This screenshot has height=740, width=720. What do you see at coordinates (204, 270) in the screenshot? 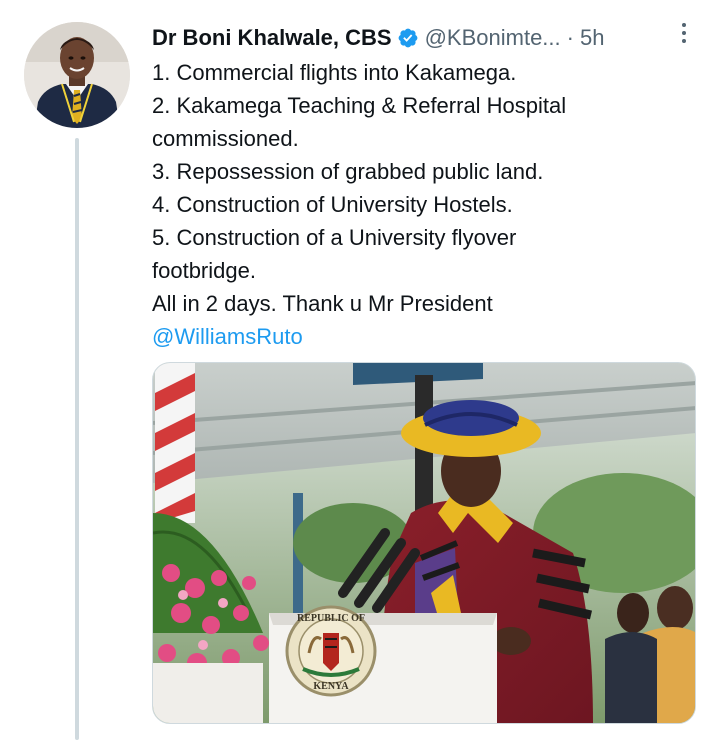
I see `tweet-line: footbridge.` at bounding box center [204, 270].